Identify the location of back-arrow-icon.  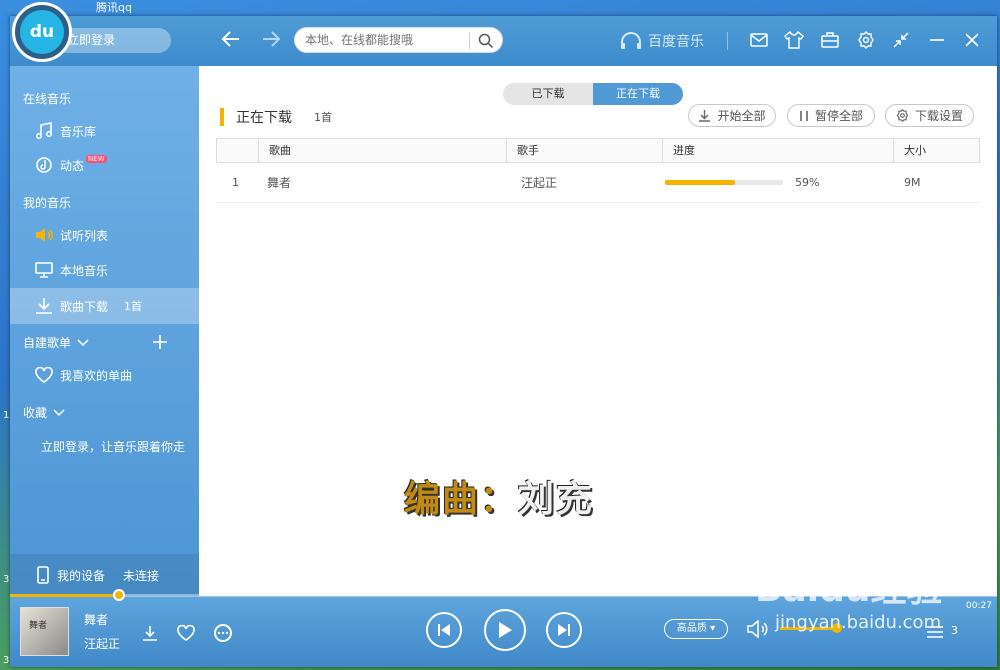
(231, 42).